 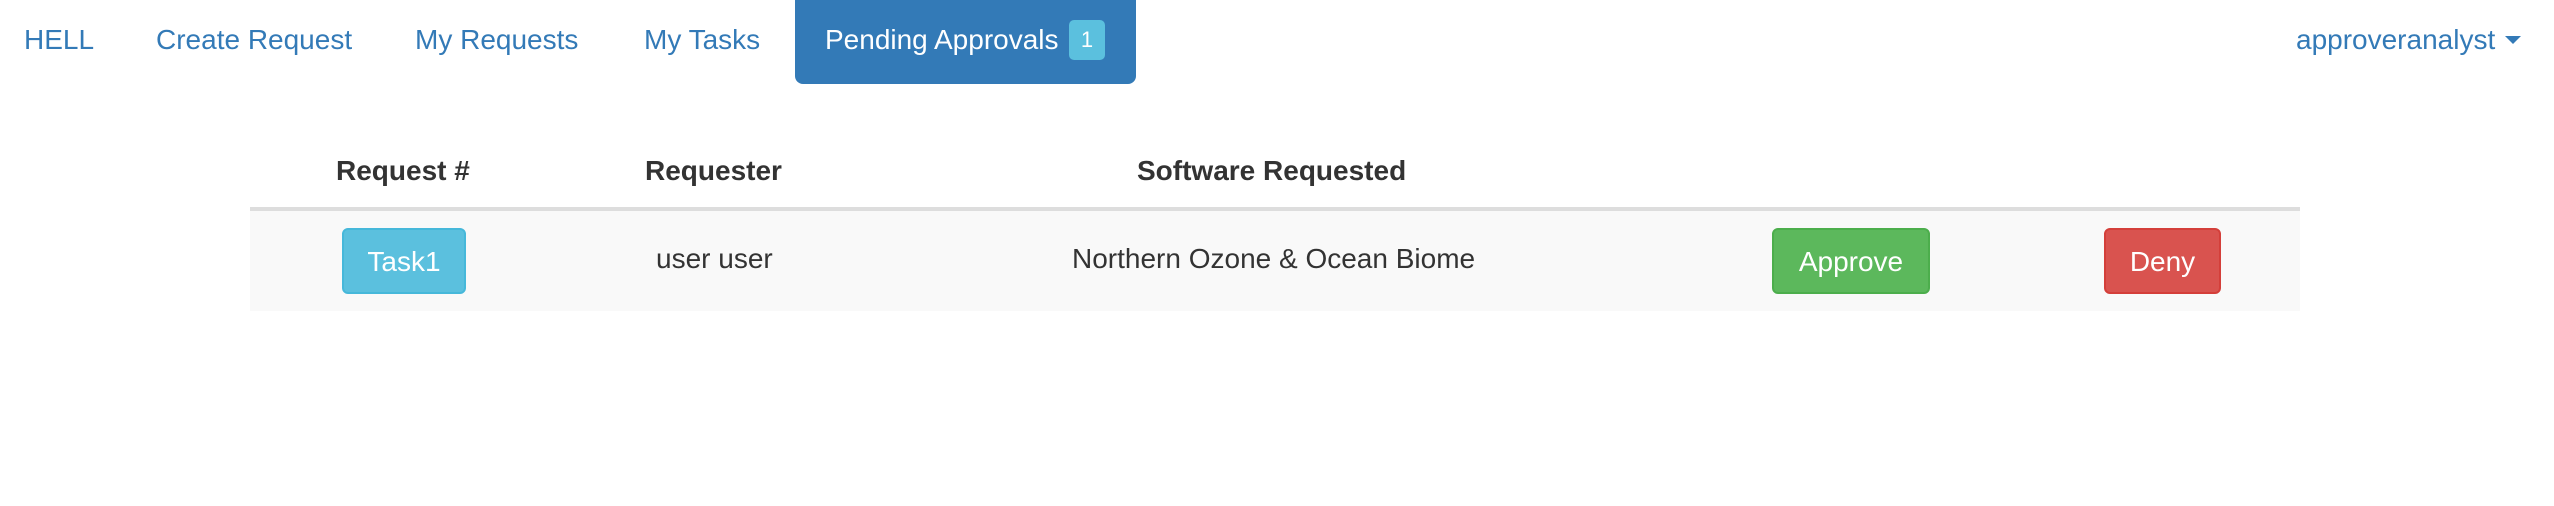 I want to click on nav-my-tasks: My Tasks, so click(x=702, y=42).